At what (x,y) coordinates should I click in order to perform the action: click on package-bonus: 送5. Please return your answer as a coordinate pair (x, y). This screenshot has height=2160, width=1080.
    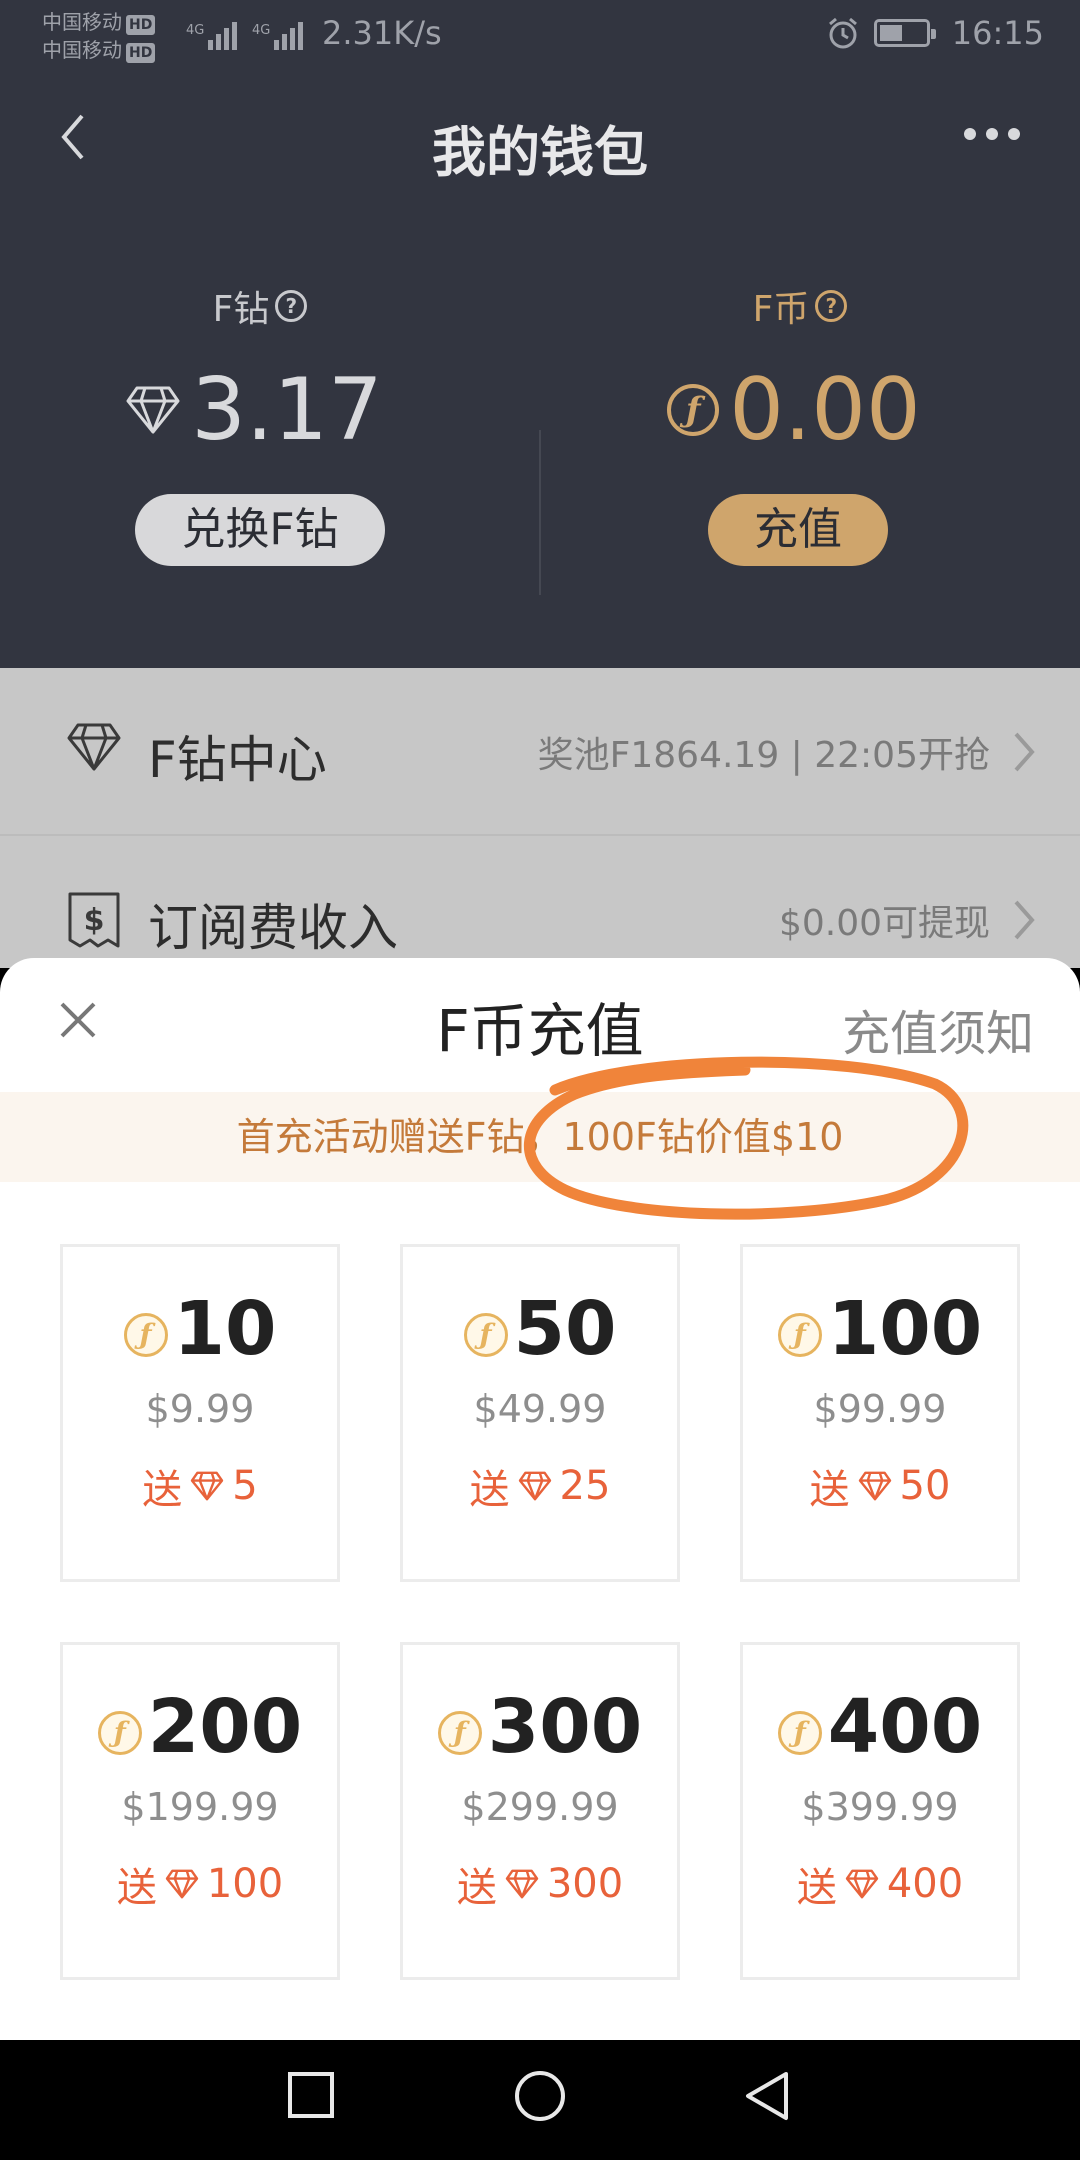
    Looking at the image, I should click on (200, 1488).